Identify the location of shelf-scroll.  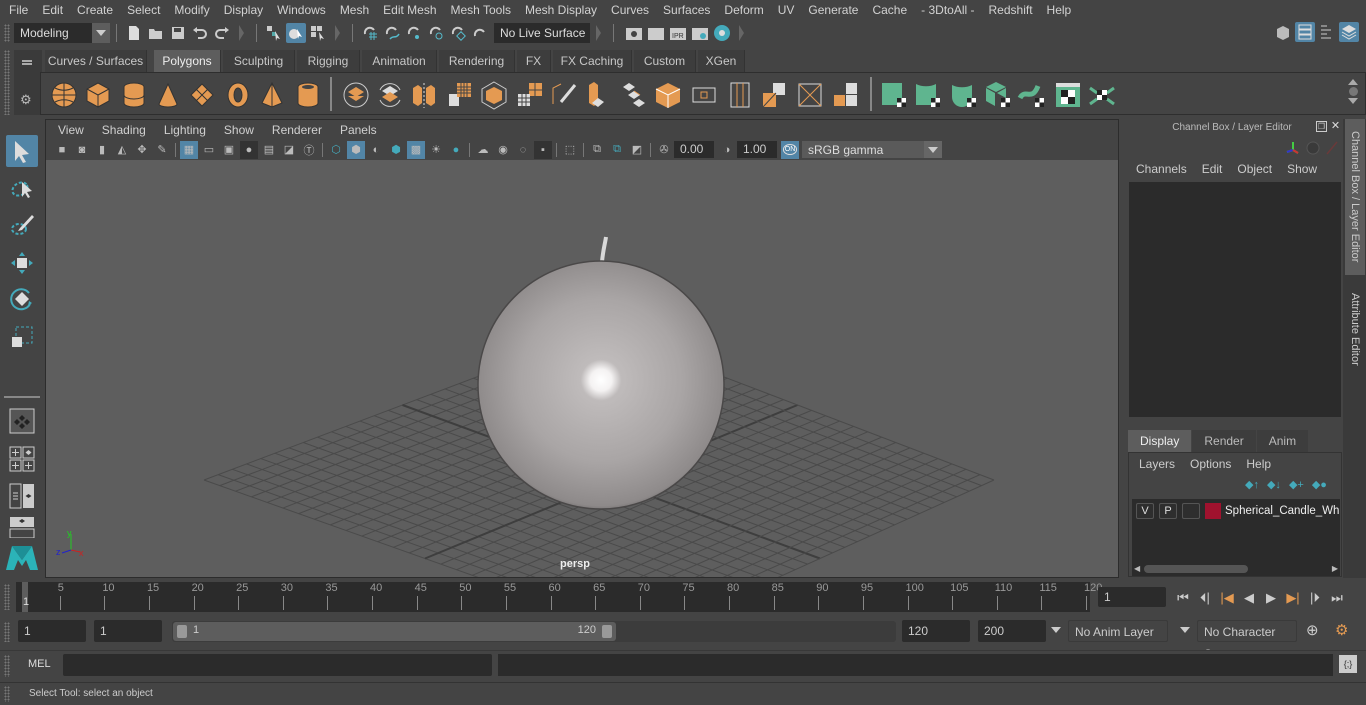
(1353, 94).